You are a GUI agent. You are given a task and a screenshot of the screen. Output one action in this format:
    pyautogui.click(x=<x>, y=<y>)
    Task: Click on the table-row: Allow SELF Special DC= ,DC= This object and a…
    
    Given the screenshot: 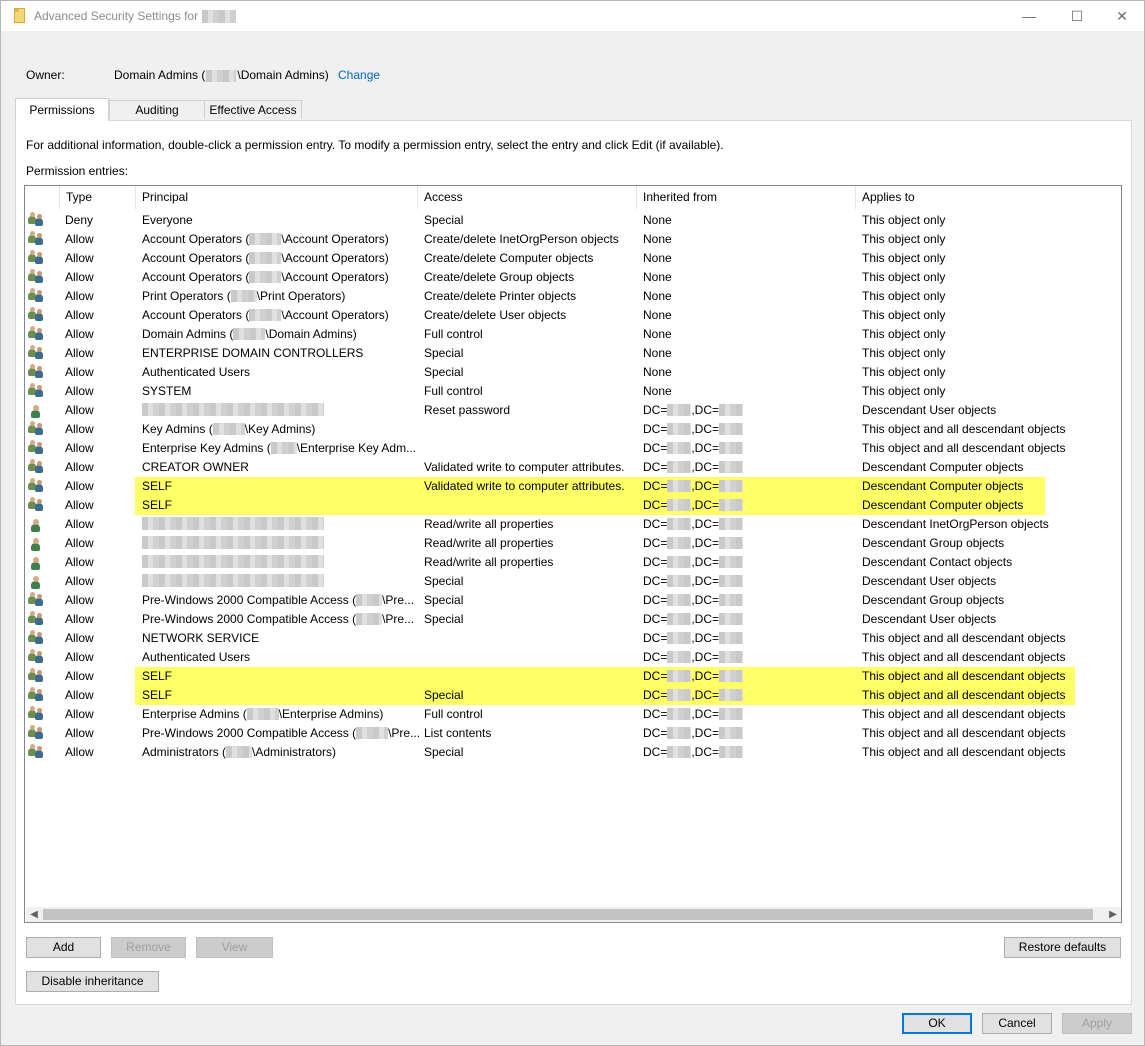 What is the action you would take?
    pyautogui.click(x=573, y=695)
    